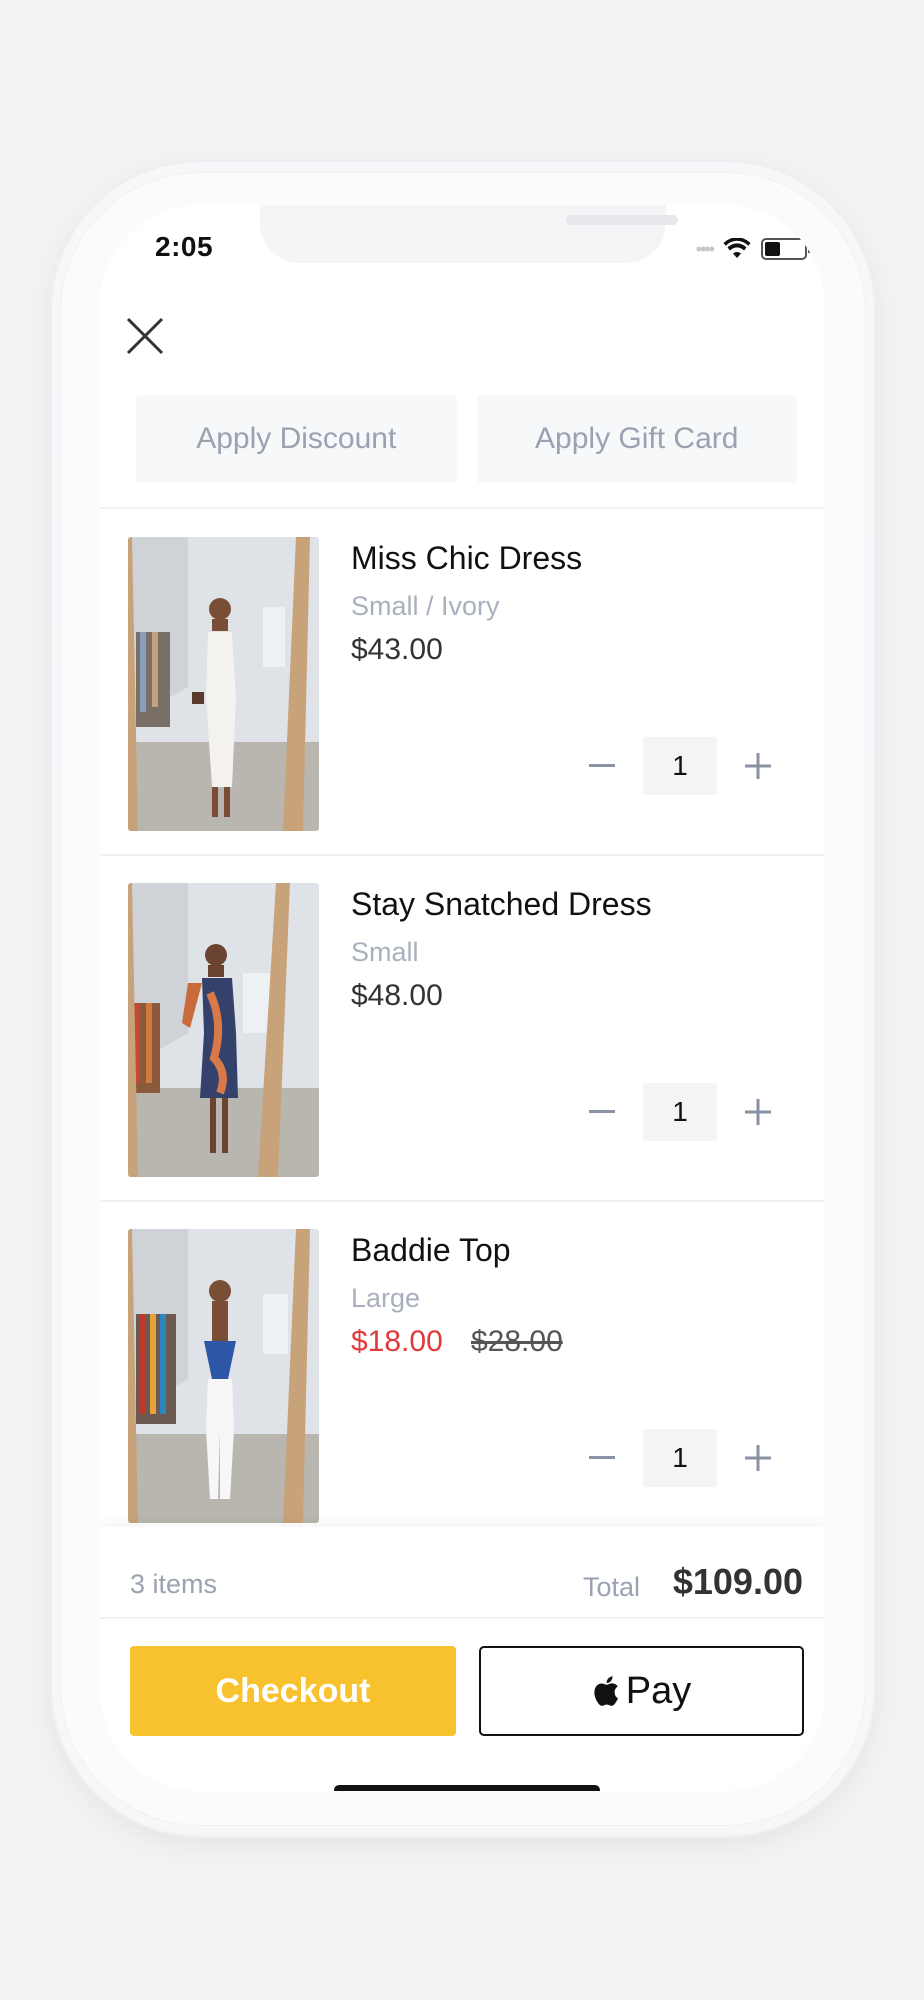 The width and height of the screenshot is (924, 2000). I want to click on signal-icon: ••••, so click(705, 249).